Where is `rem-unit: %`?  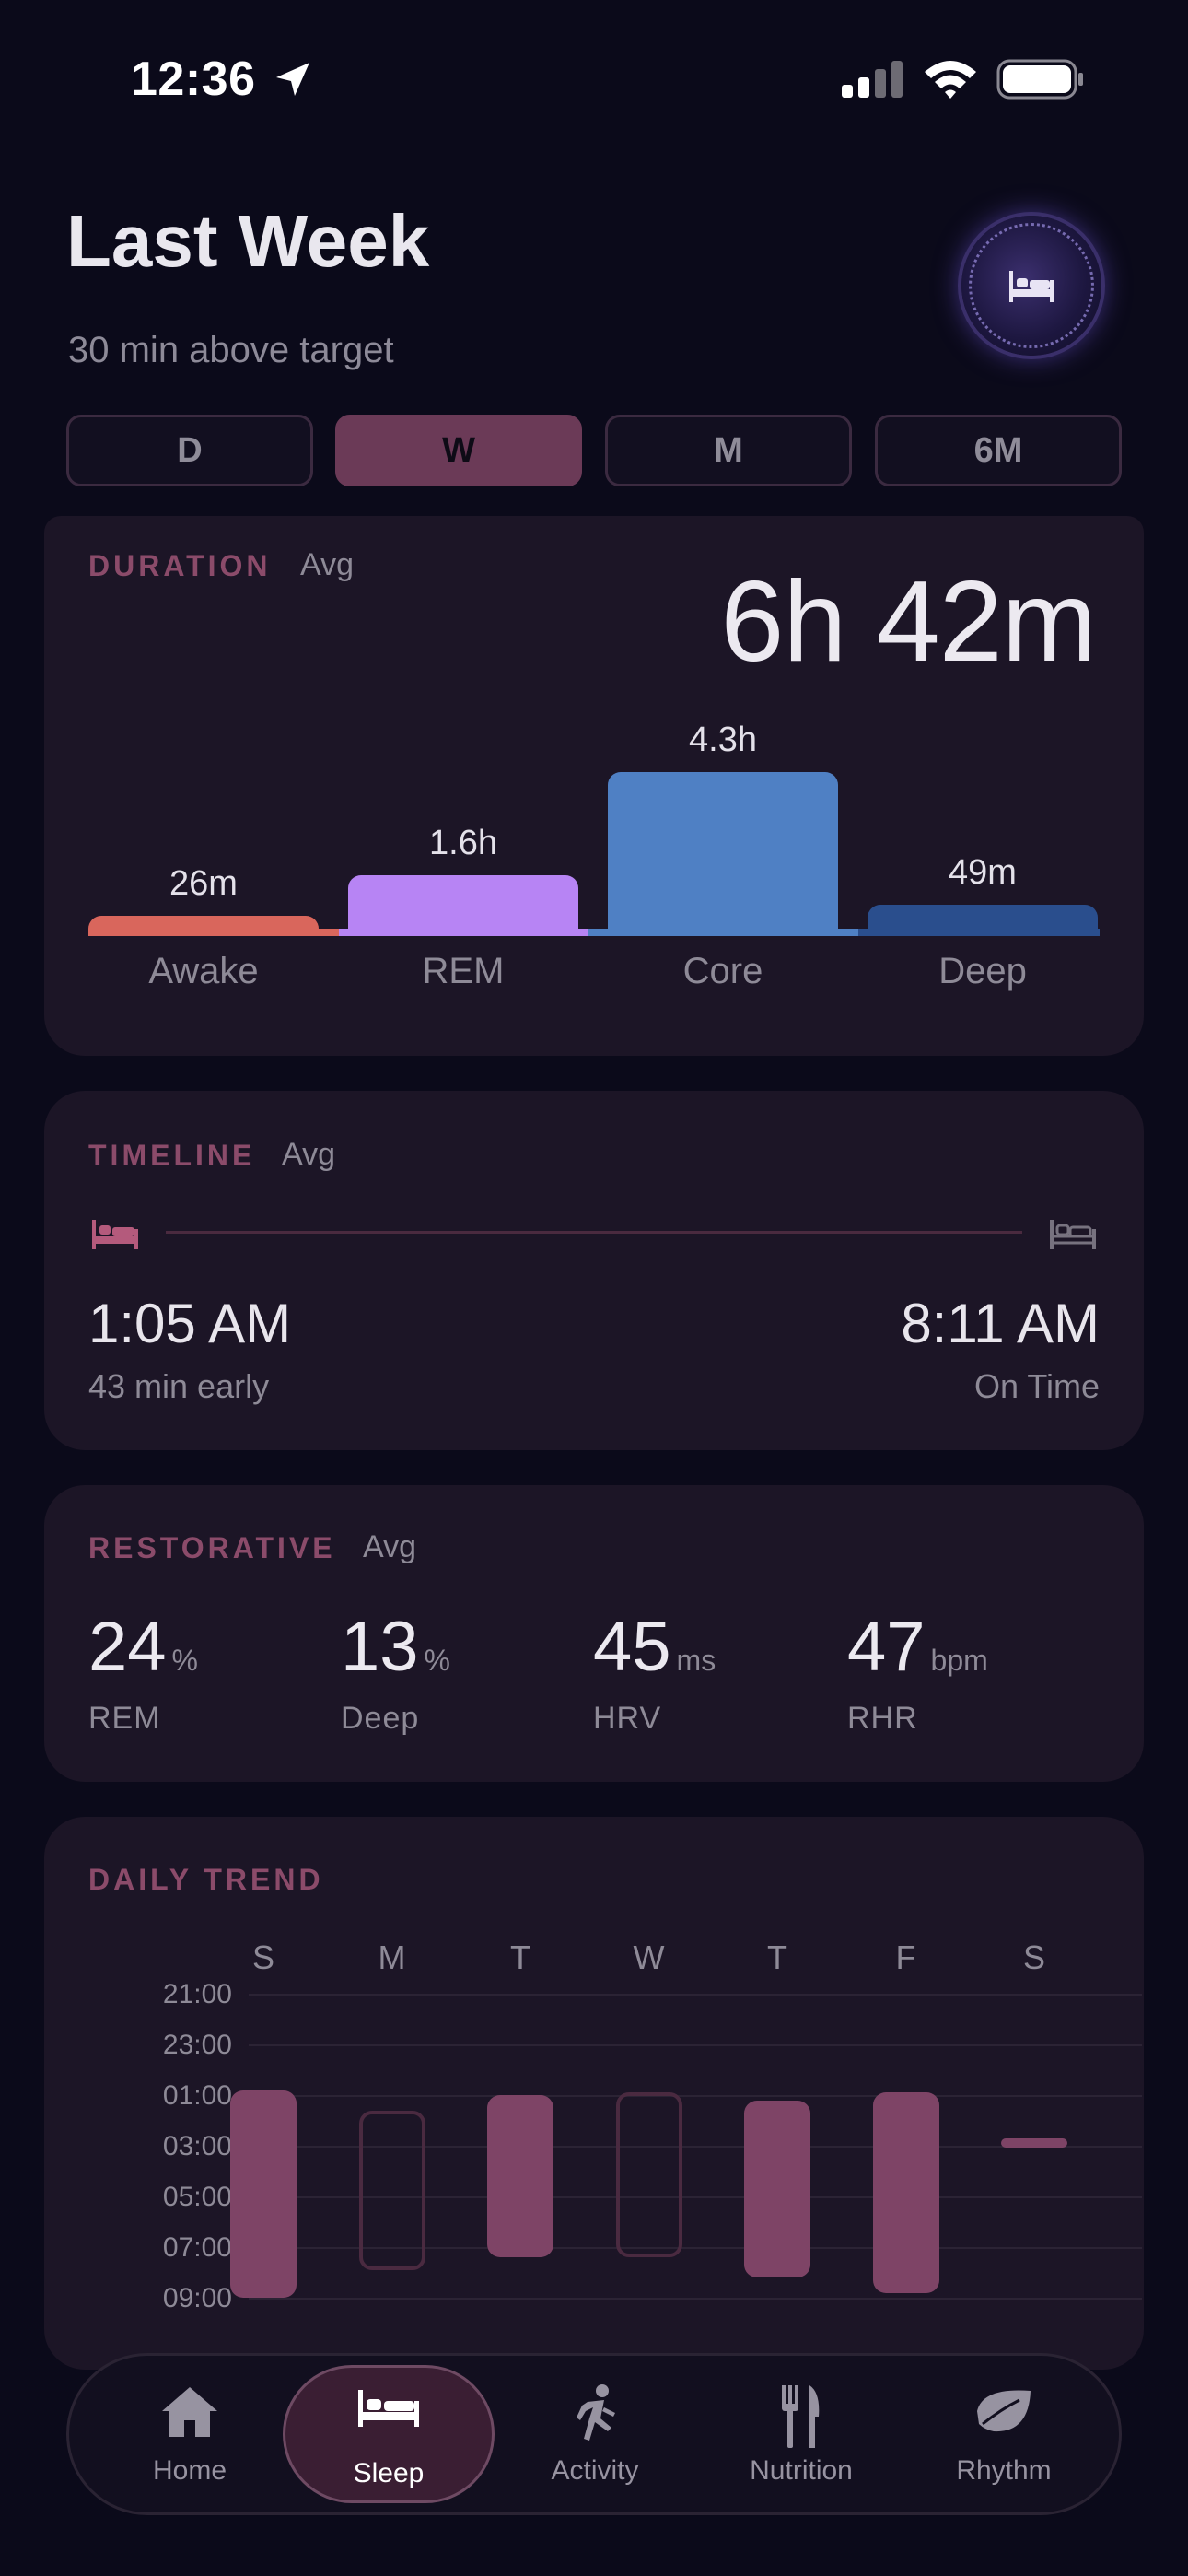 rem-unit: % is located at coordinates (184, 1660).